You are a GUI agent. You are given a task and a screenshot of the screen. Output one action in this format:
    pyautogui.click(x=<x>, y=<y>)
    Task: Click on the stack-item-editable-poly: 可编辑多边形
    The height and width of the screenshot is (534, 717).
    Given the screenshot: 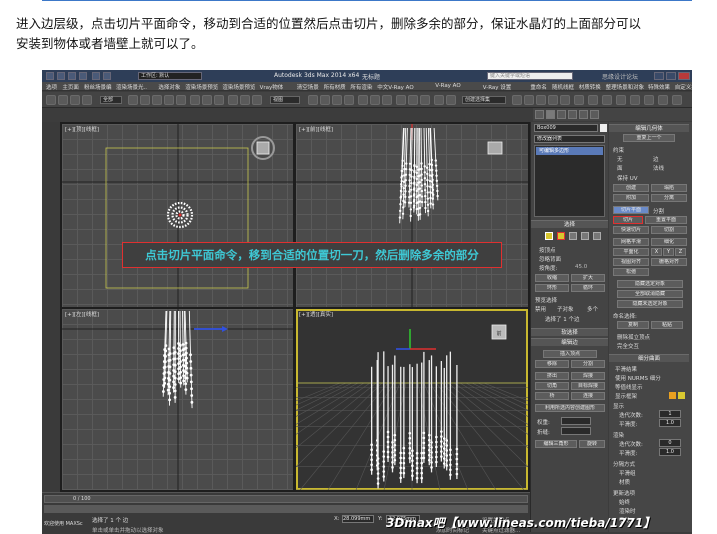 What is the action you would take?
    pyautogui.click(x=569, y=151)
    